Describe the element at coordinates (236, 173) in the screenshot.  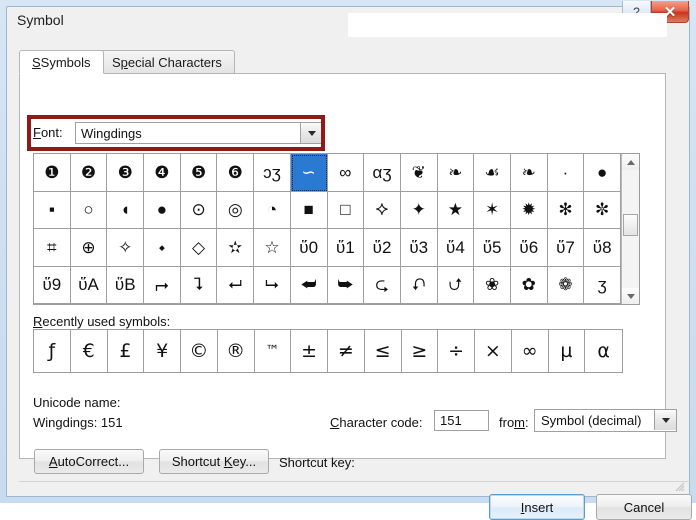
I see `symbol-cell: ❻` at that location.